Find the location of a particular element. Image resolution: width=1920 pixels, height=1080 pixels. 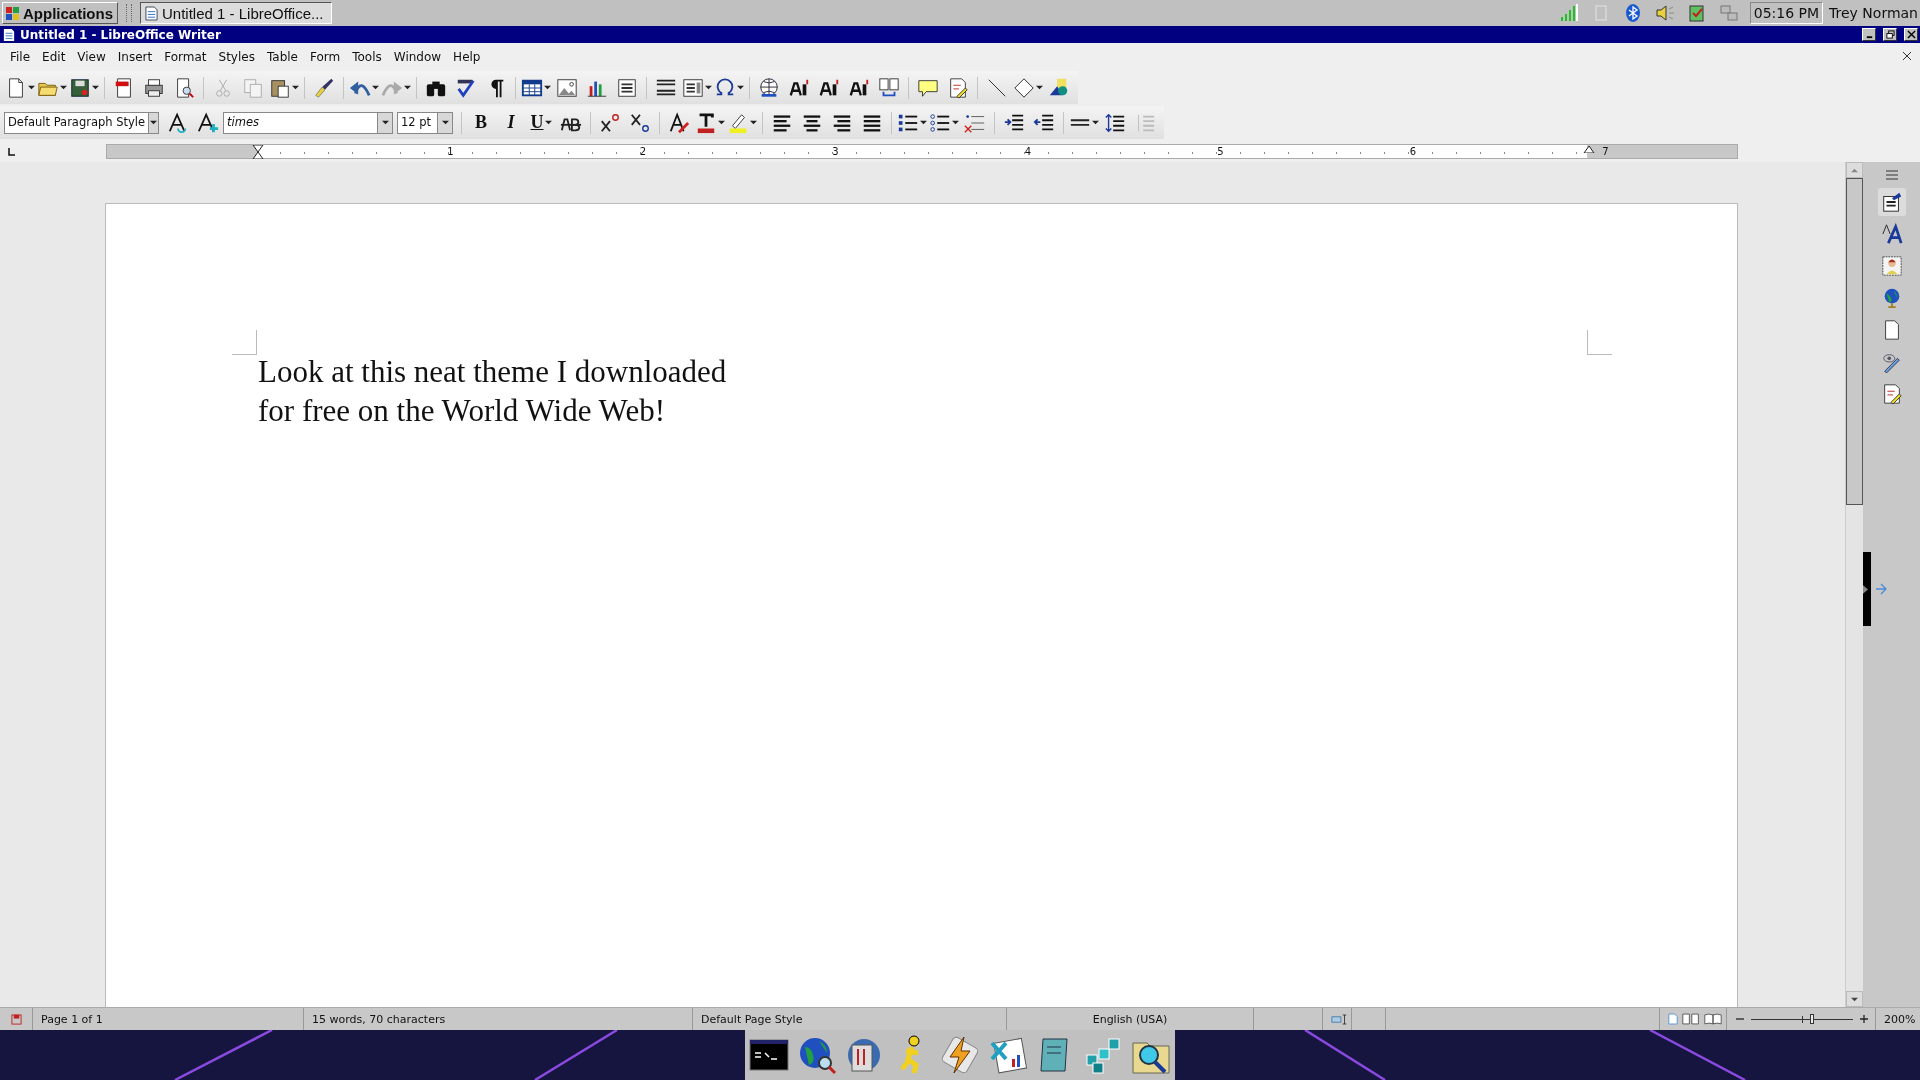

menu-item: Styles is located at coordinates (236, 56).